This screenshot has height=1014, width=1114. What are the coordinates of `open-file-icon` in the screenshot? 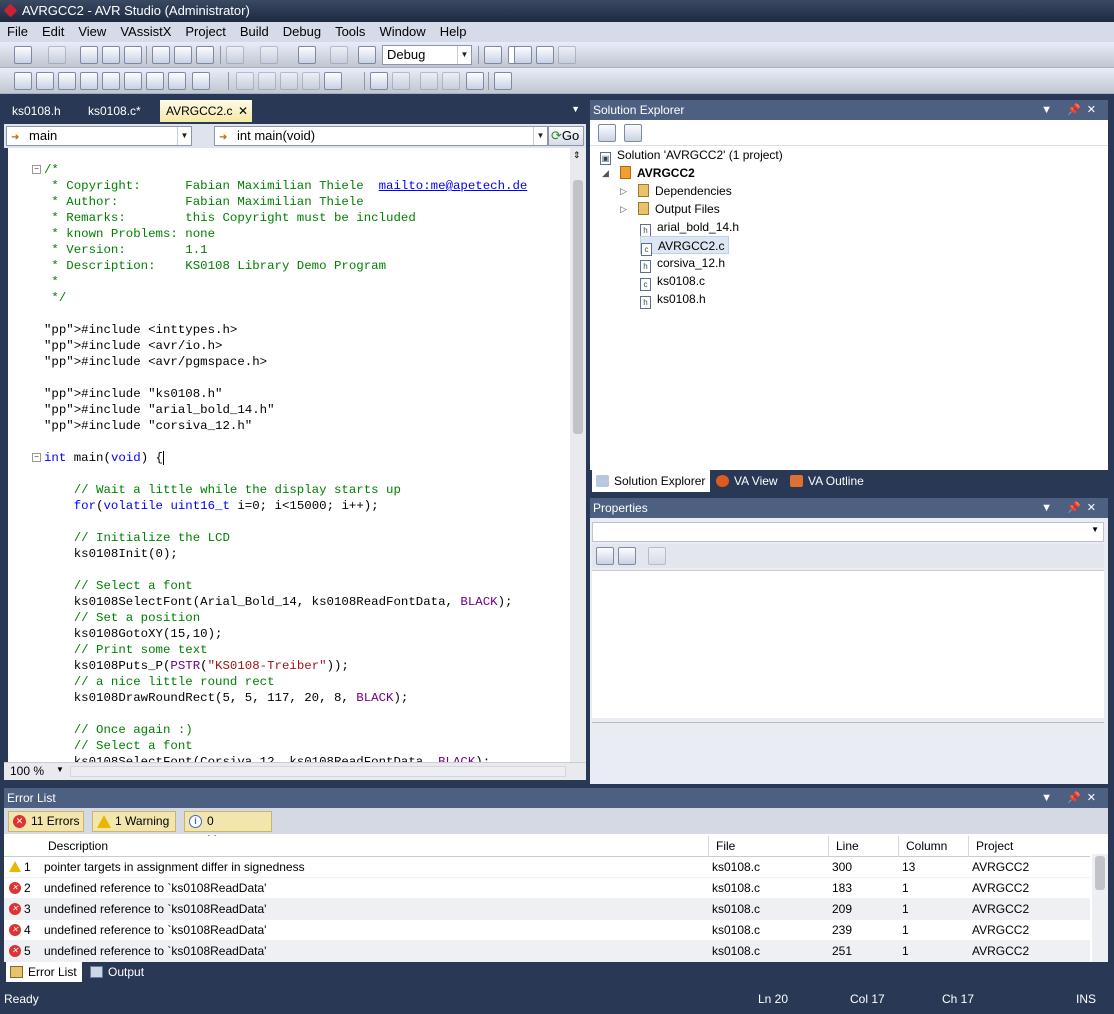 It's located at (89, 55).